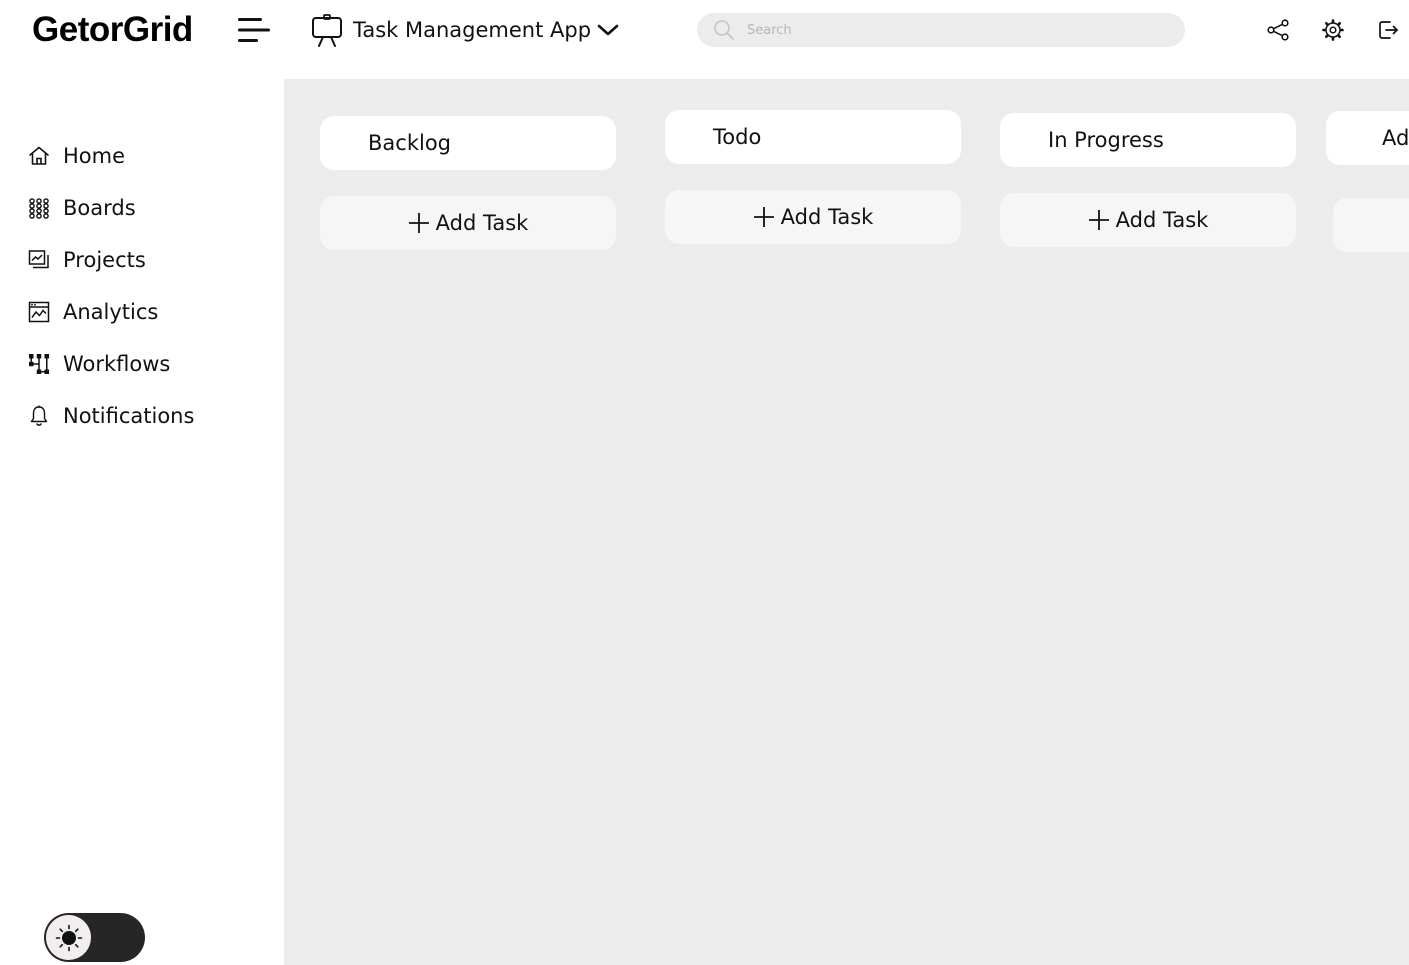  I want to click on share-button, so click(1278, 30).